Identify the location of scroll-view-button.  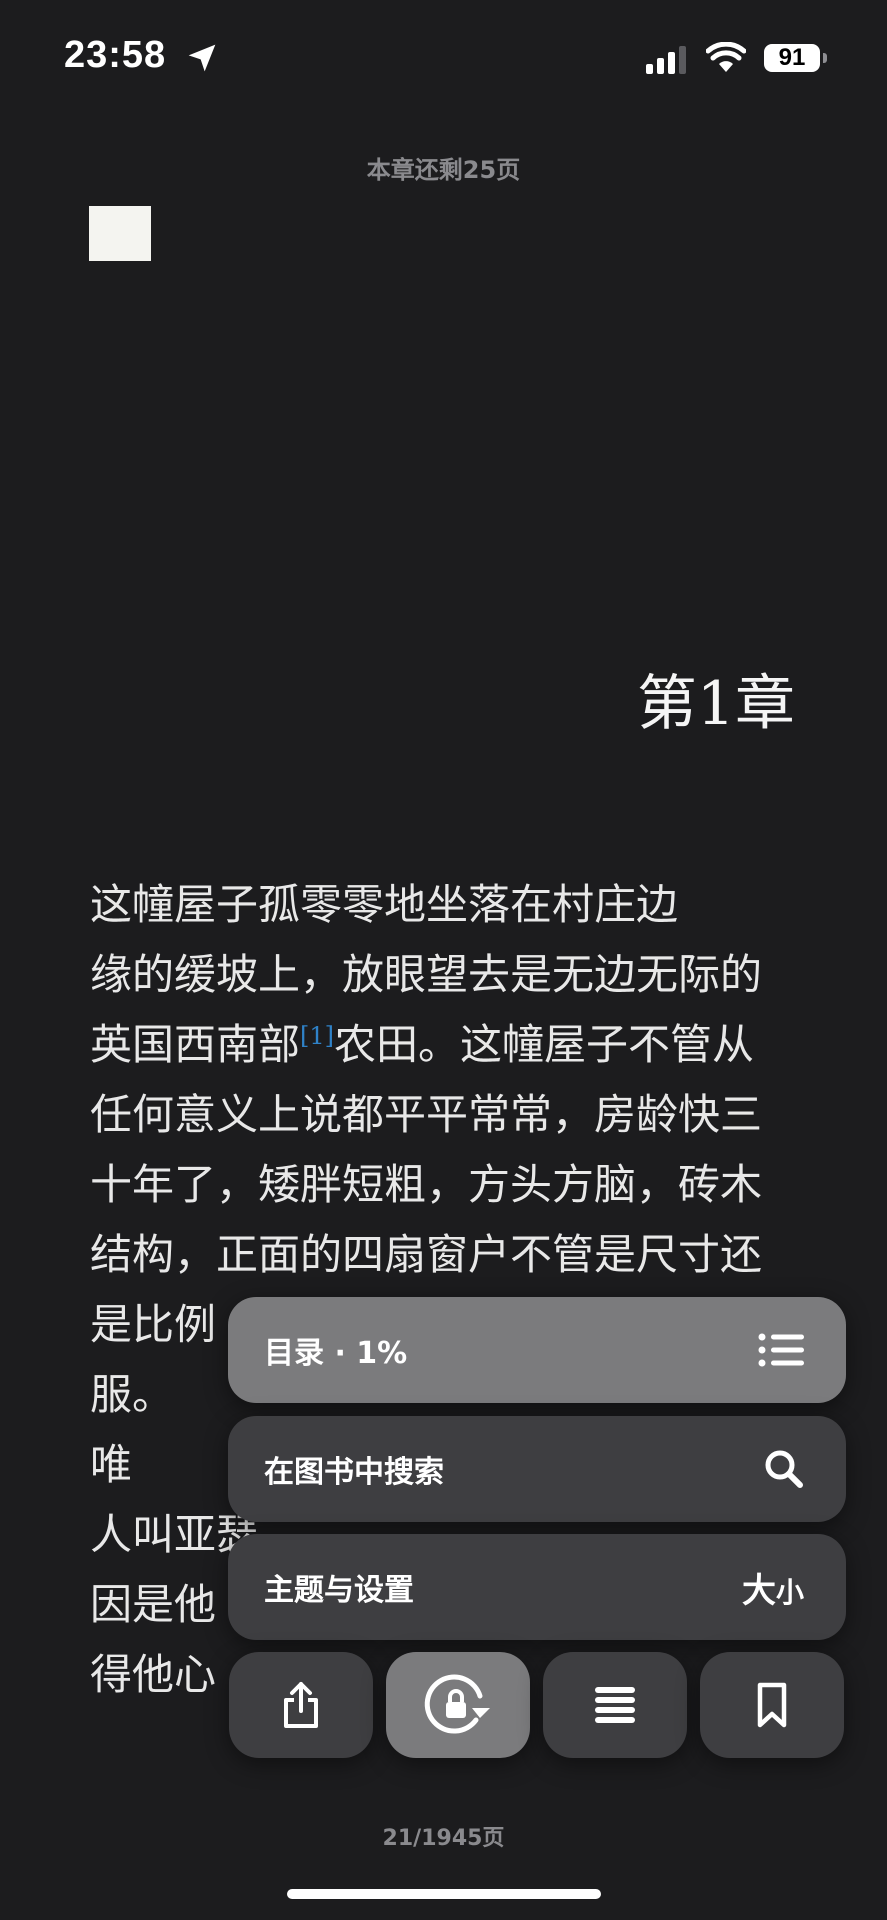
(615, 1705).